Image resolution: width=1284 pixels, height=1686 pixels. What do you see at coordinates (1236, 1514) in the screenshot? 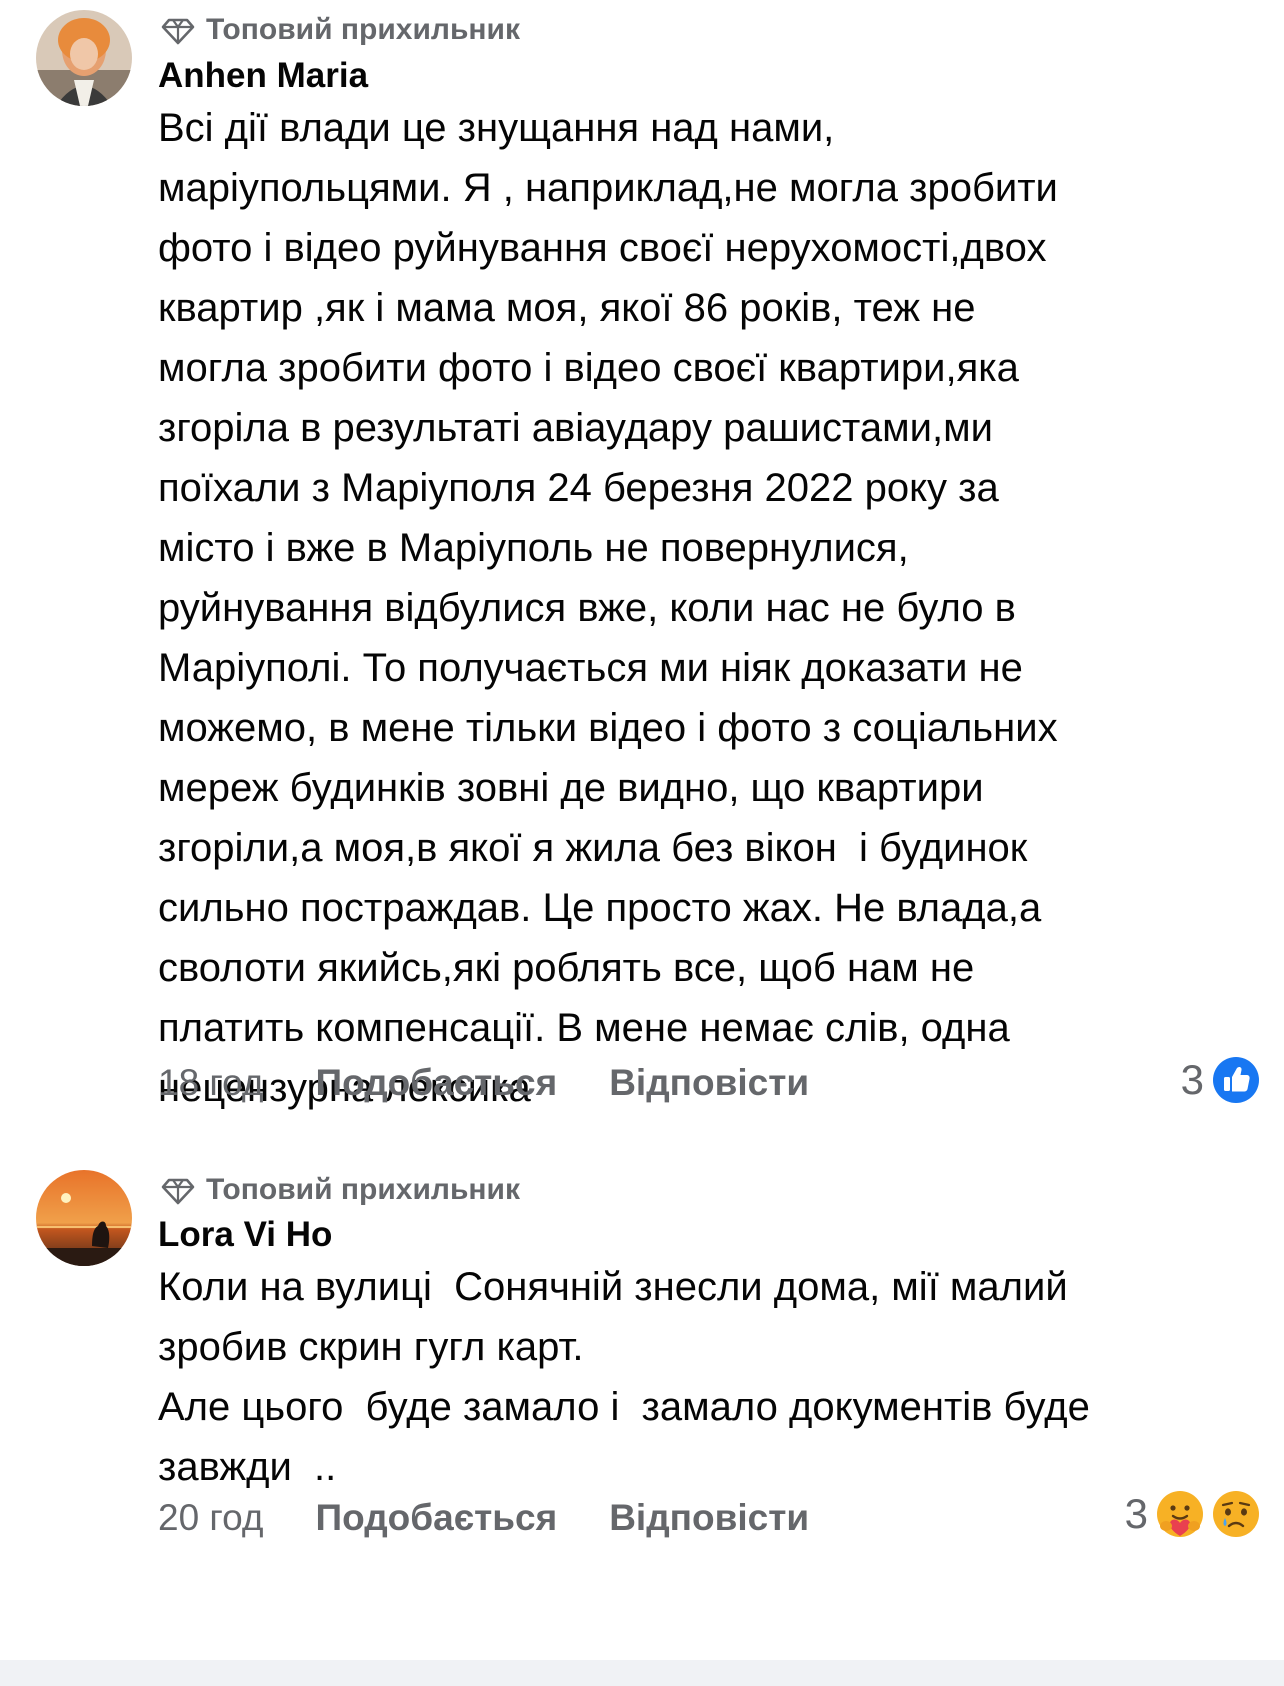
I see `sad-icon` at bounding box center [1236, 1514].